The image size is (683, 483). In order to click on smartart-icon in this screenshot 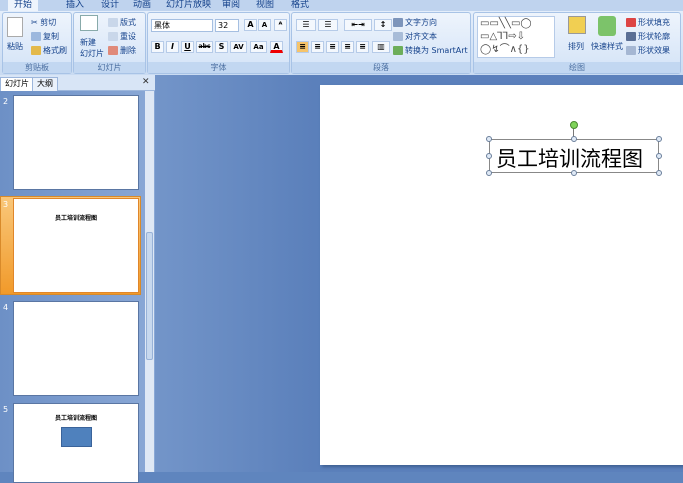, I will do `click(398, 50)`.